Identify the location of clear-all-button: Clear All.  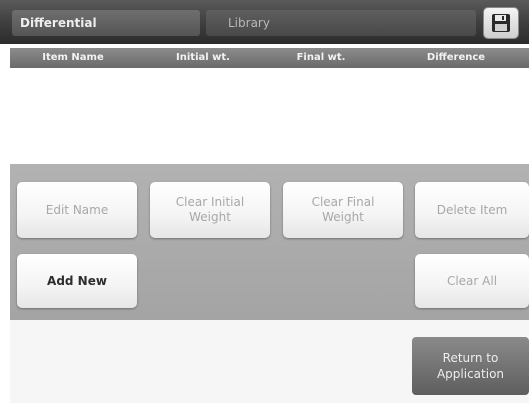
(472, 281).